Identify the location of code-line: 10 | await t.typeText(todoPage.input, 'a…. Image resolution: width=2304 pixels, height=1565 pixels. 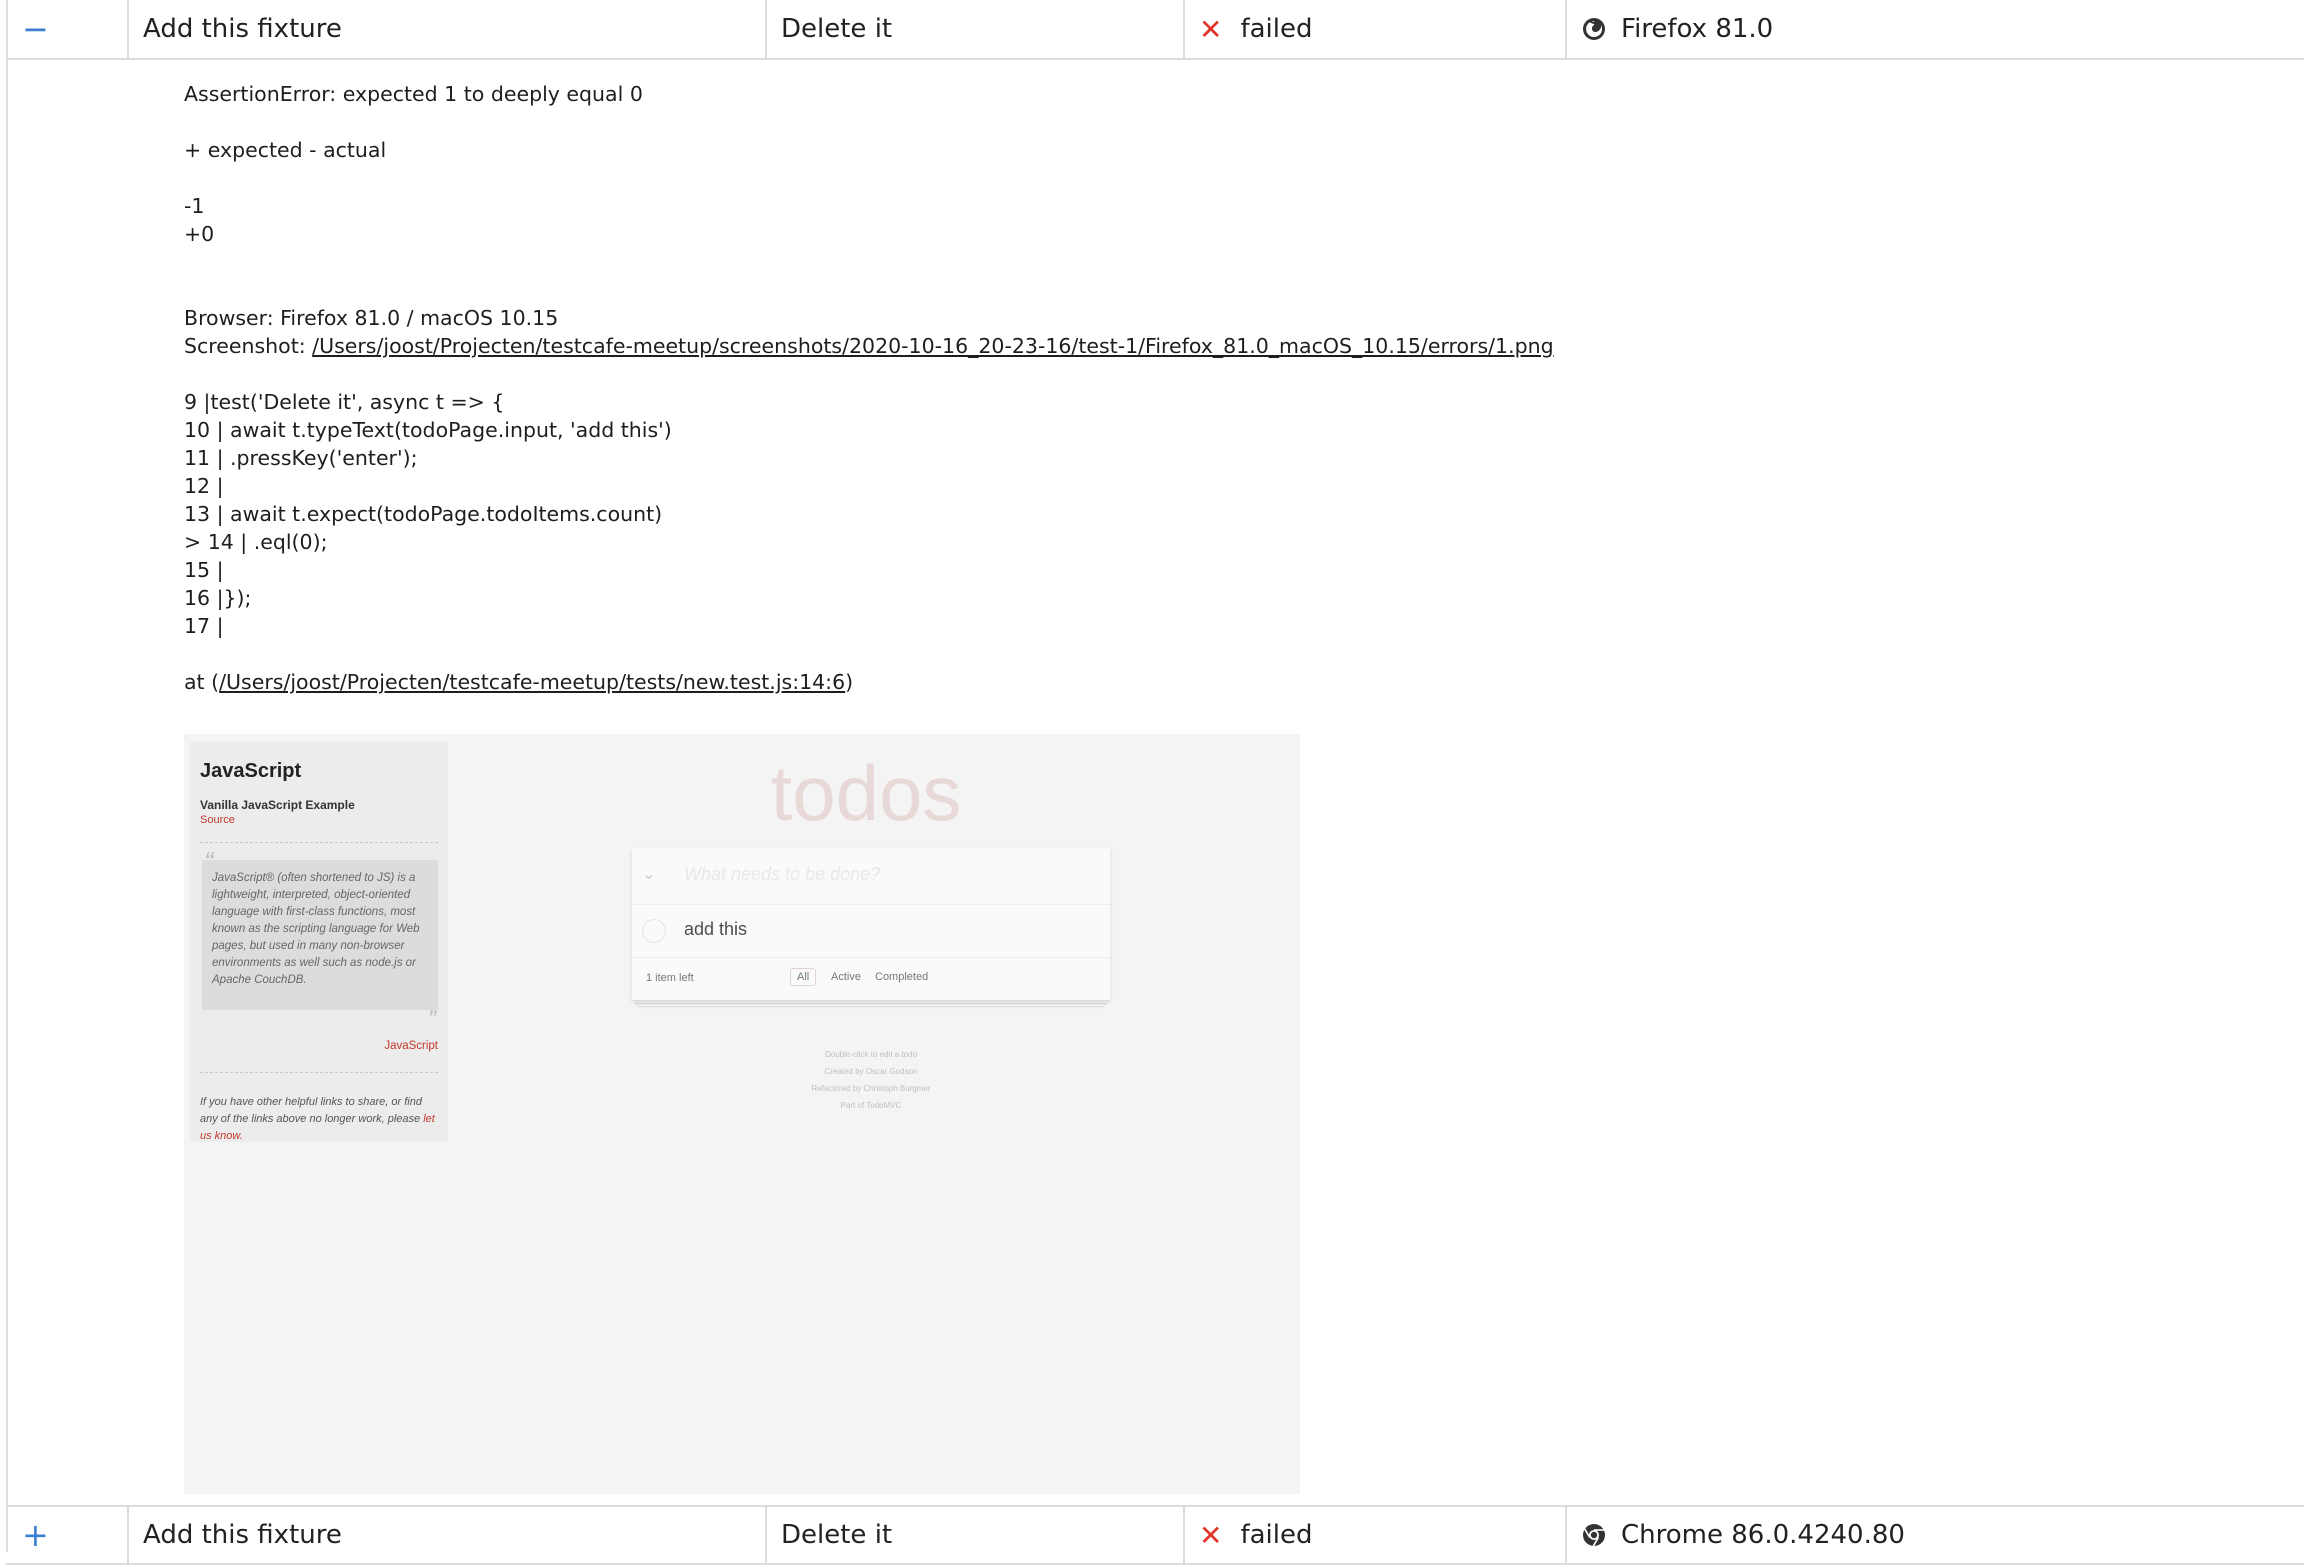
(428, 430).